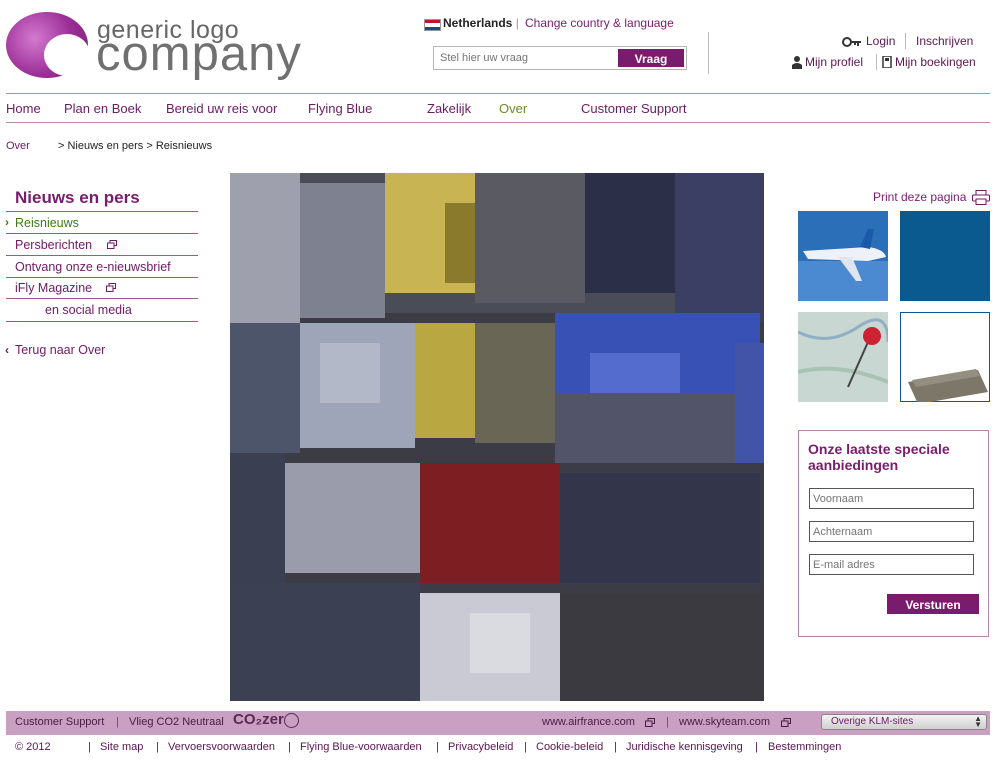 This screenshot has width=1003, height=776. I want to click on other-sites-label: Overige KLM-sites, so click(872, 721).